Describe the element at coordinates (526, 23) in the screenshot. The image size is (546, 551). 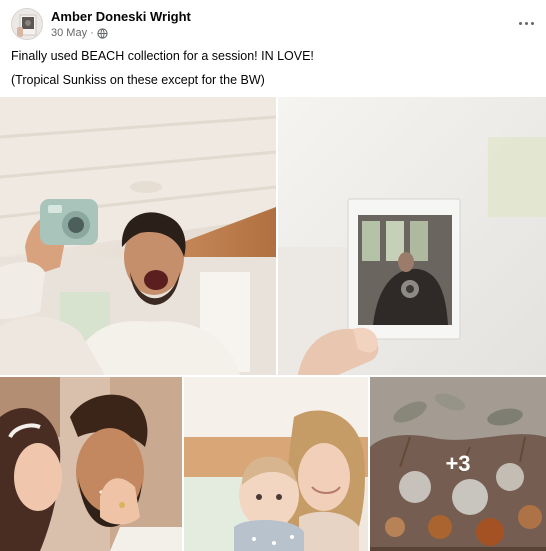
I see `more-options-icon` at that location.